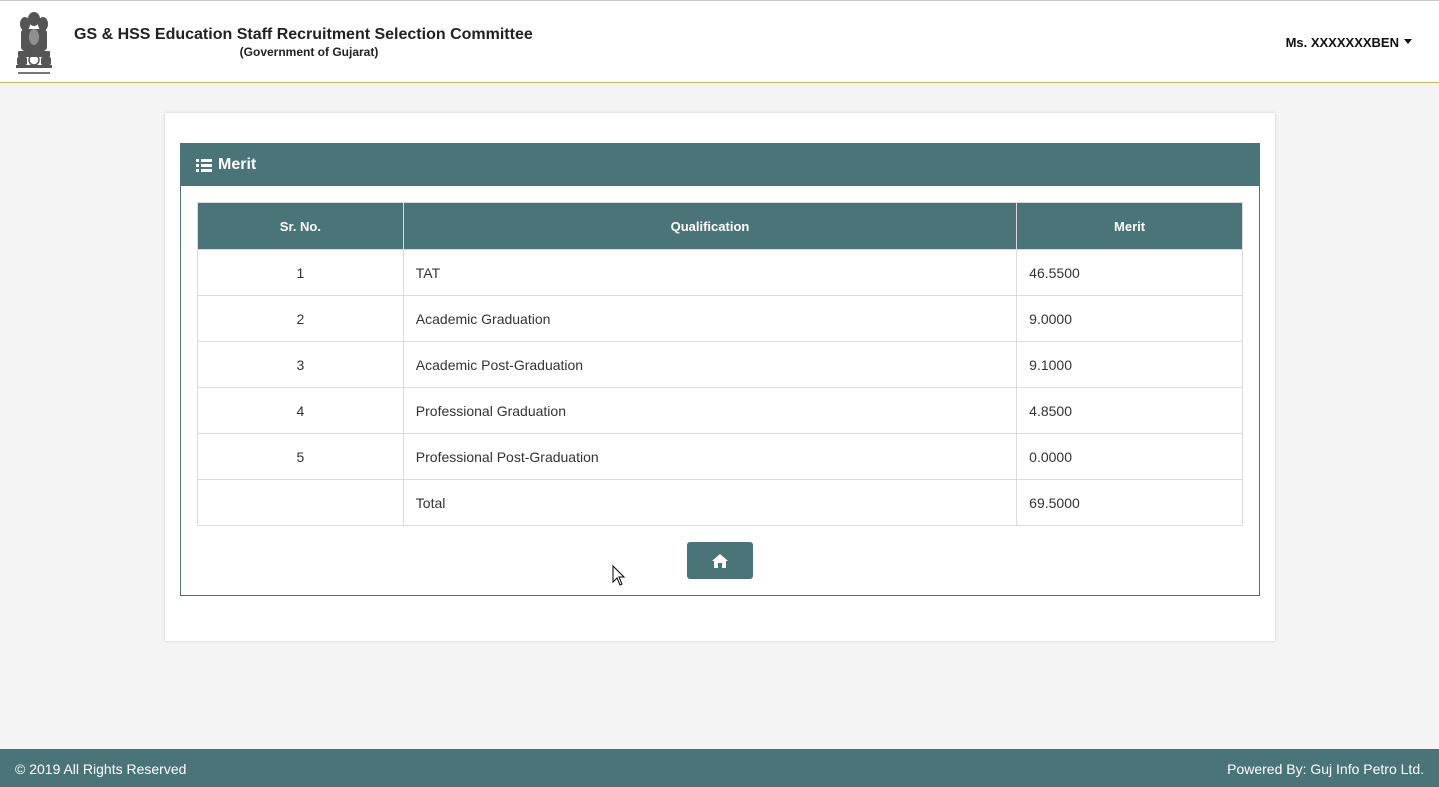  I want to click on table-row: 2 Academic Graduation 9.0000, so click(720, 318).